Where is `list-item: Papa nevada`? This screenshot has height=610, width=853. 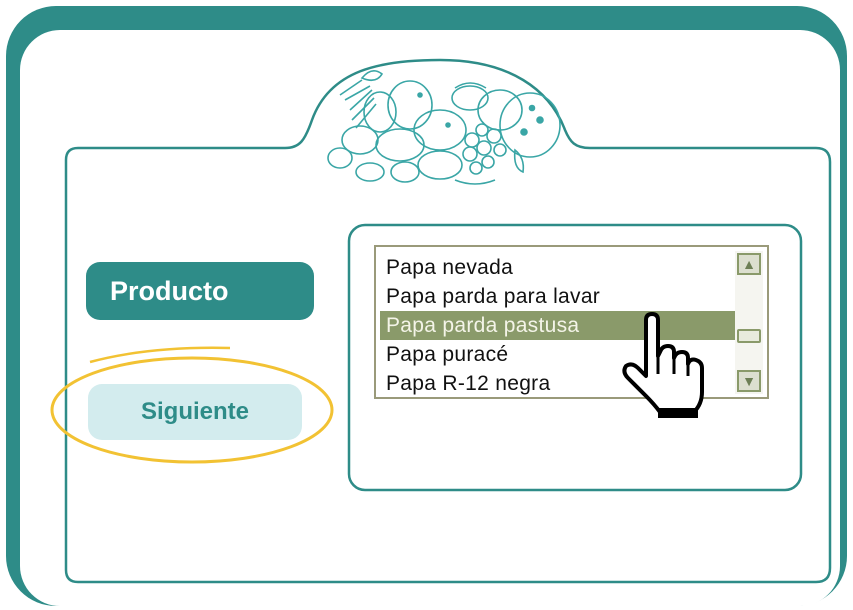
list-item: Papa nevada is located at coordinates (558, 267).